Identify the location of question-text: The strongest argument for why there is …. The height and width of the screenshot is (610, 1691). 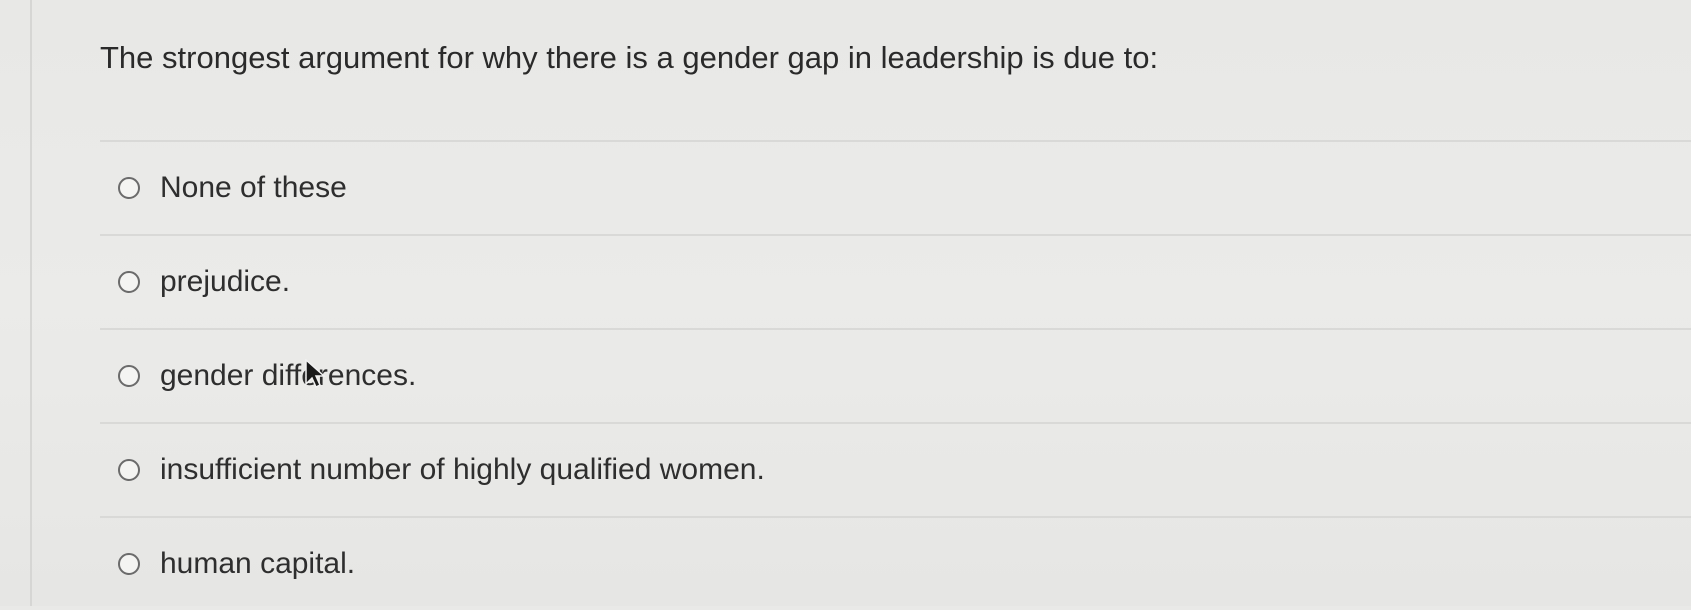
(629, 57).